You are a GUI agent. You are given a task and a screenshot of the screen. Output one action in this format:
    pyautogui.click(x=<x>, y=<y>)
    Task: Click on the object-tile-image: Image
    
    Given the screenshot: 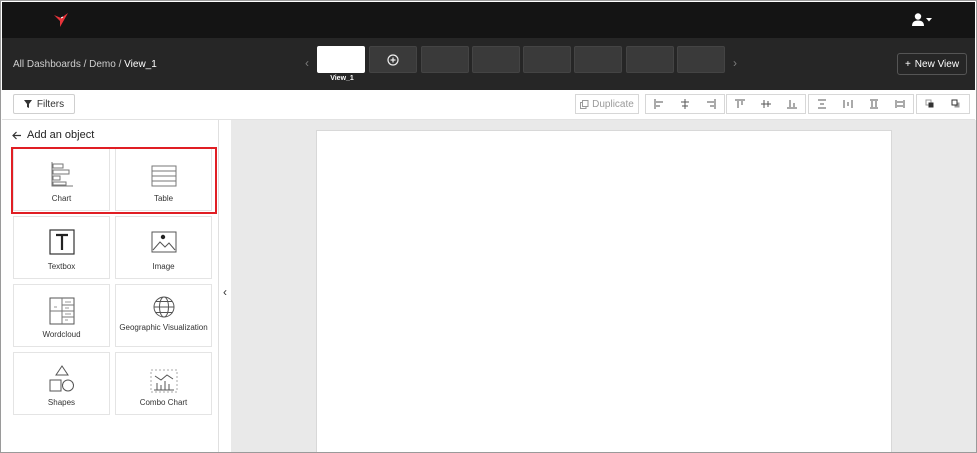 What is the action you would take?
    pyautogui.click(x=163, y=247)
    